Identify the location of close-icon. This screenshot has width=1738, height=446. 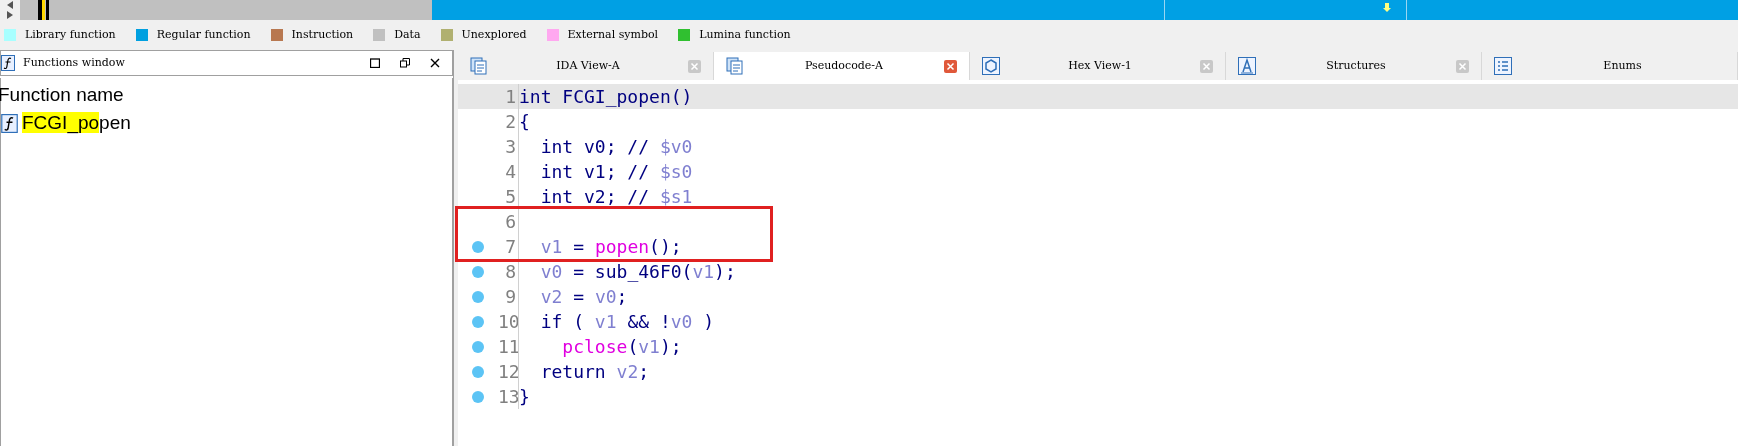
(435, 63).